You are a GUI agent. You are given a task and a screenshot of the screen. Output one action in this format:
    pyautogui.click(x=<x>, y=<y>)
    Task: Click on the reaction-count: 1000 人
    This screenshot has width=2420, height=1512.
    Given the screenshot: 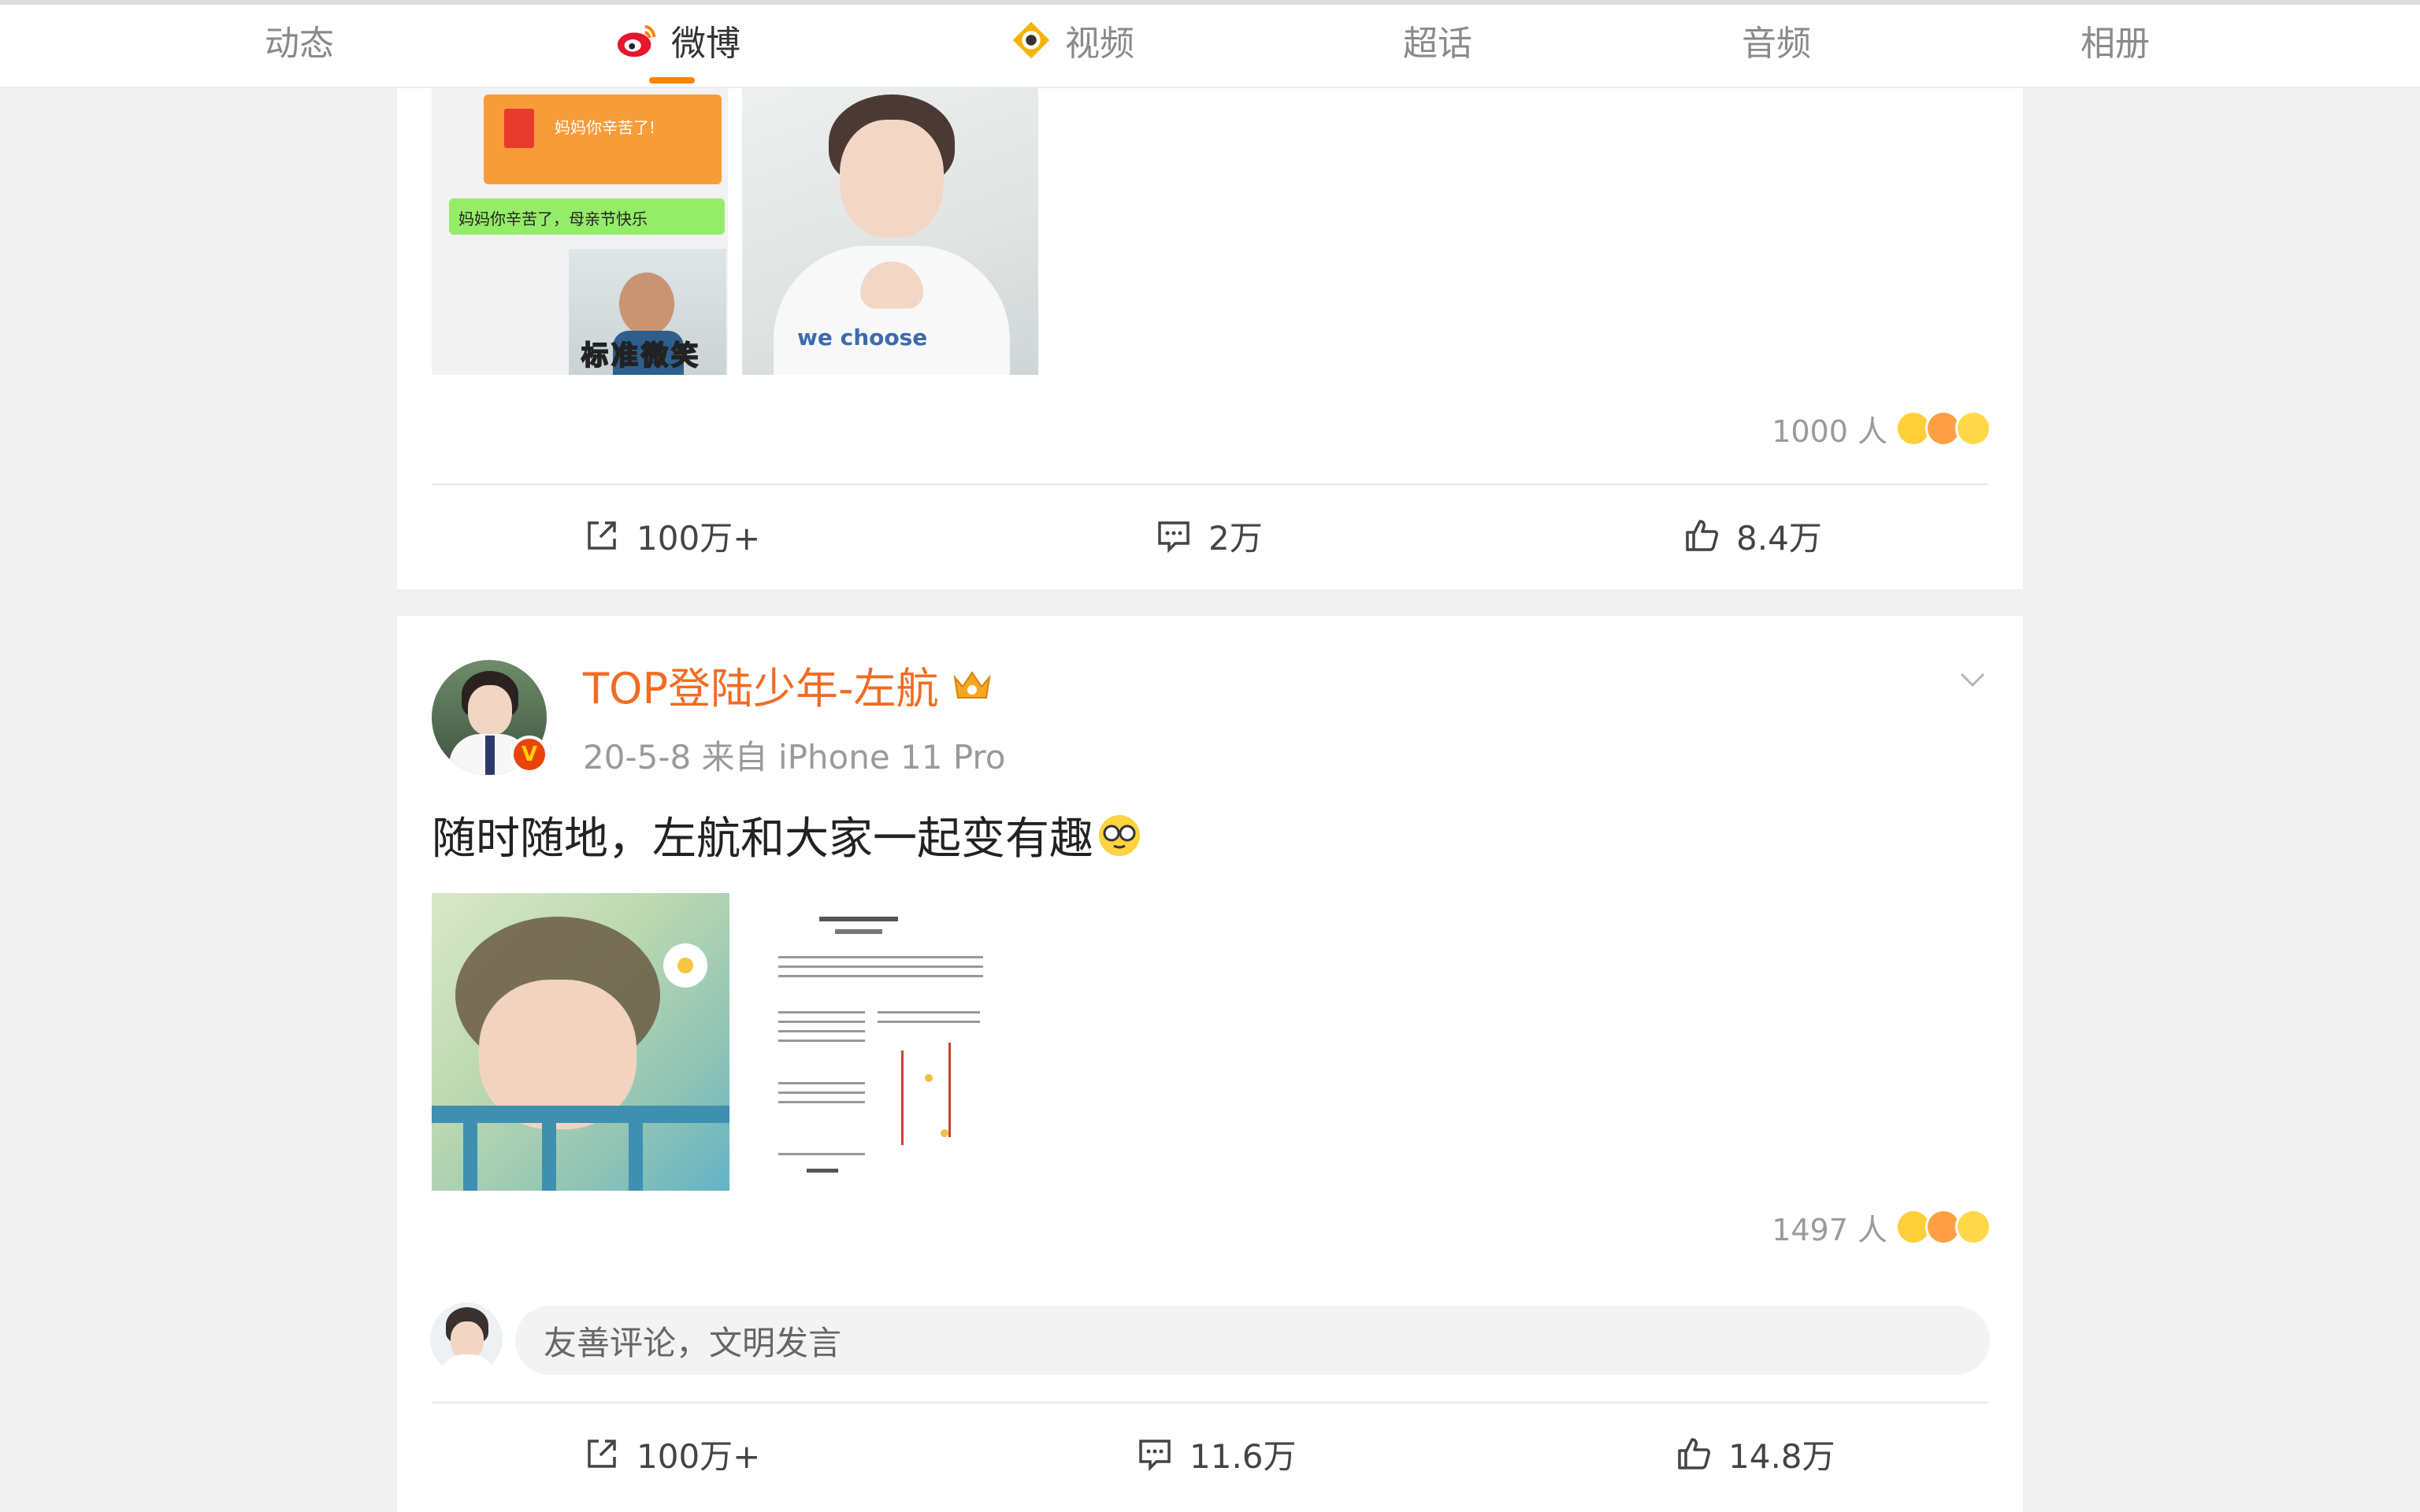 What is the action you would take?
    pyautogui.click(x=1829, y=431)
    